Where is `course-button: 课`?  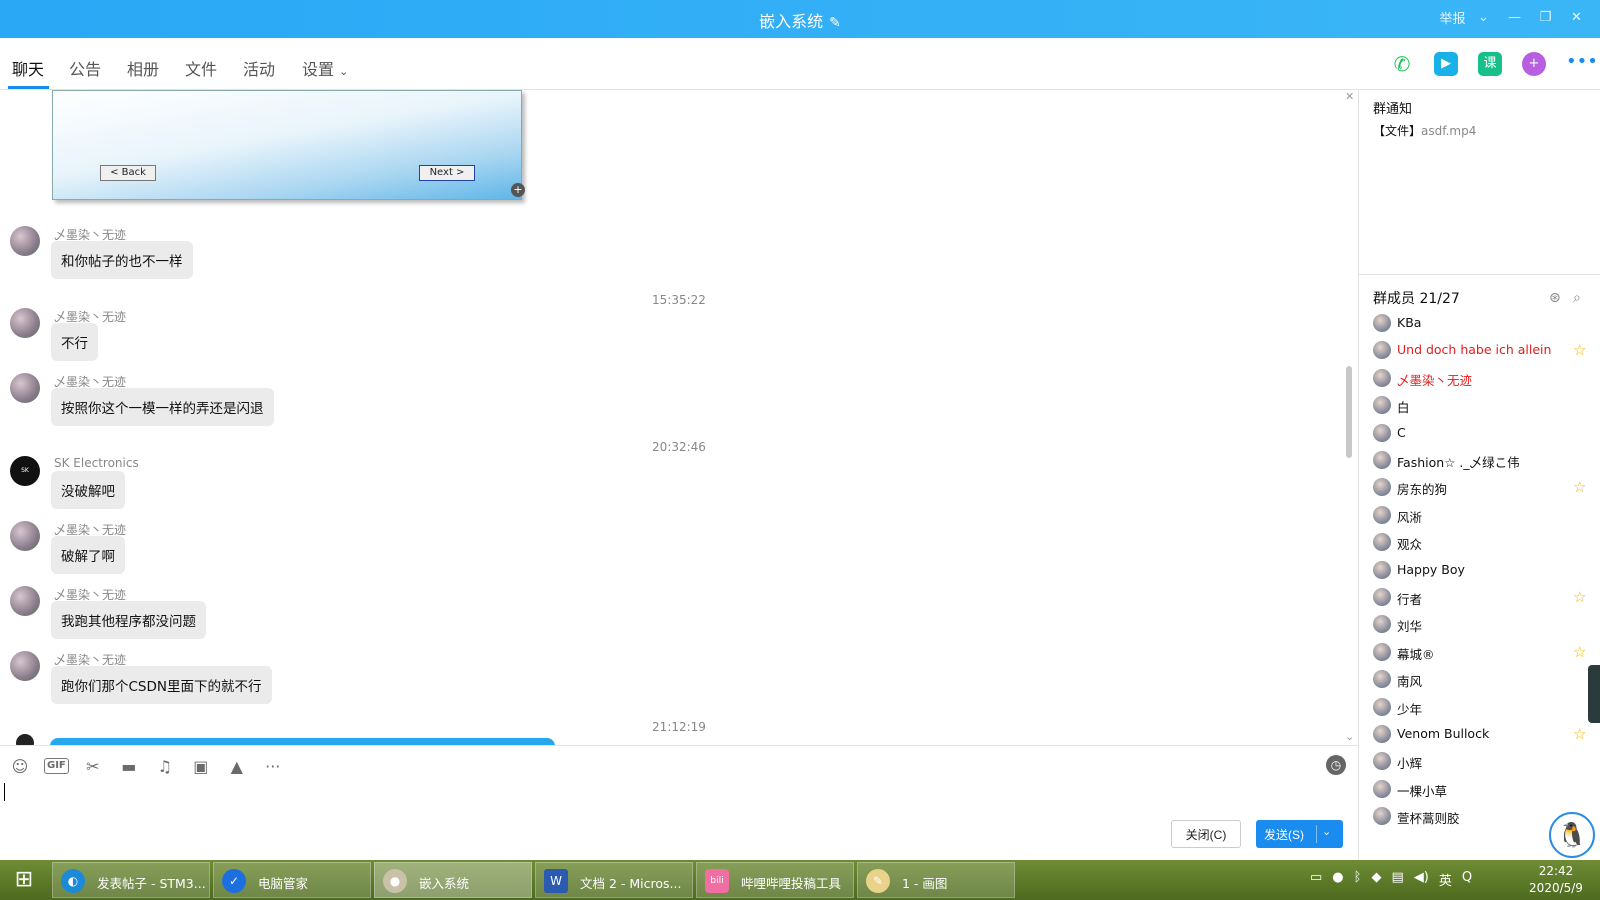
course-button: 课 is located at coordinates (1490, 64).